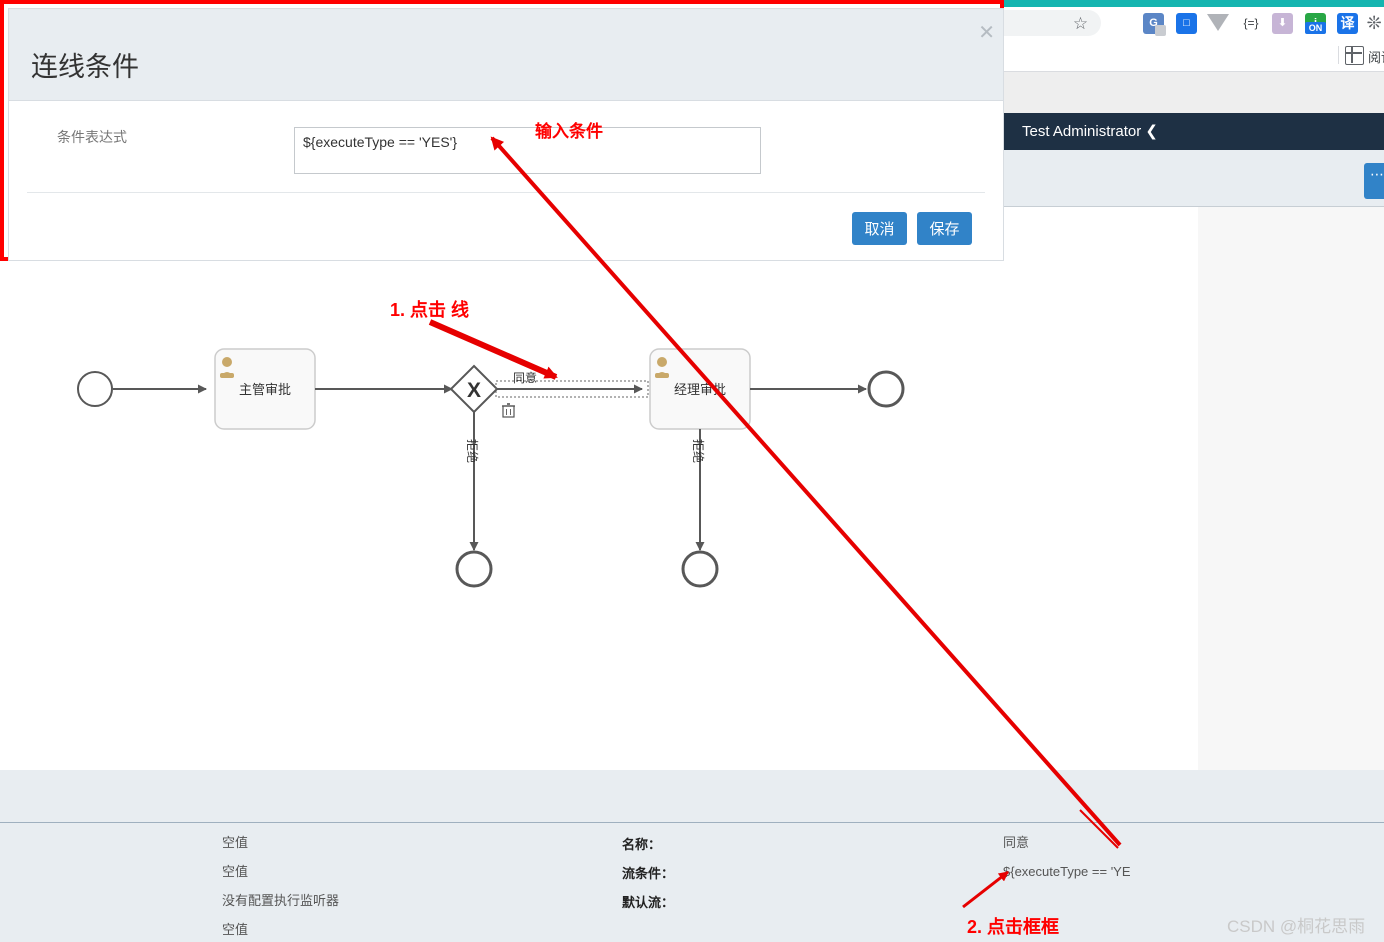  Describe the element at coordinates (506, 55) in the screenshot. I see `dialog-header` at that location.